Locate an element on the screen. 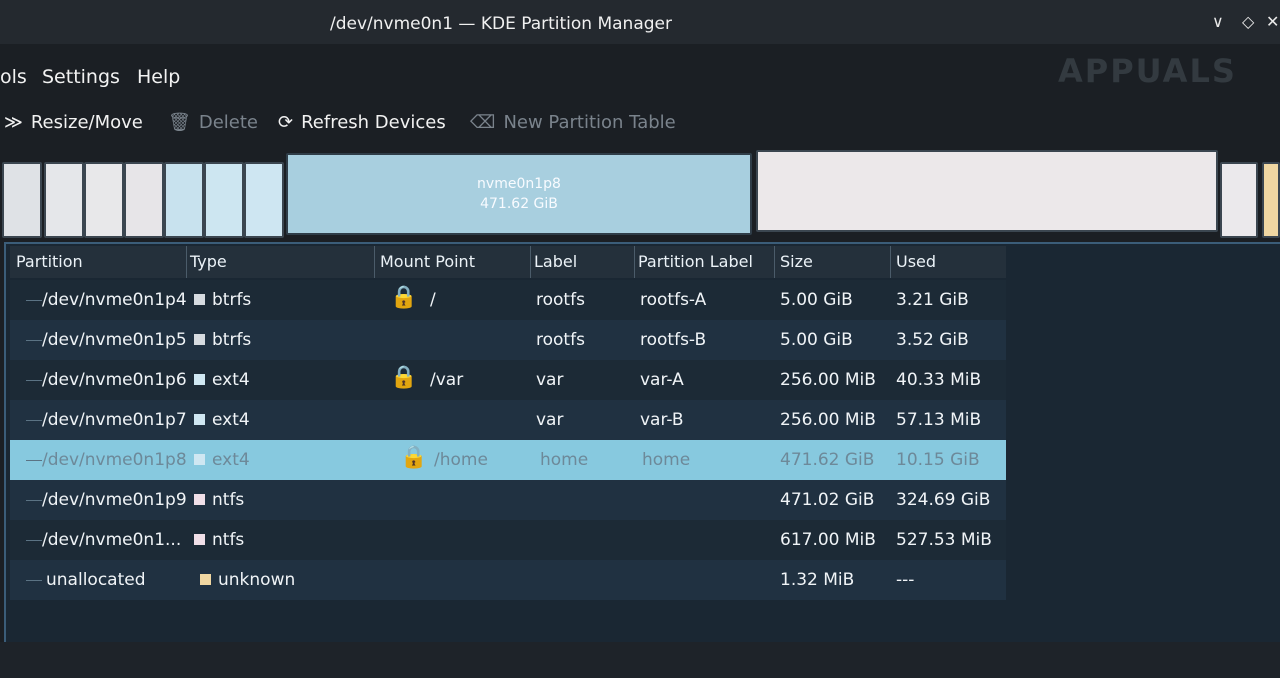 Image resolution: width=1280 pixels, height=678 pixels. new-partition-table-button: ⌫ New Partition Table is located at coordinates (573, 122).